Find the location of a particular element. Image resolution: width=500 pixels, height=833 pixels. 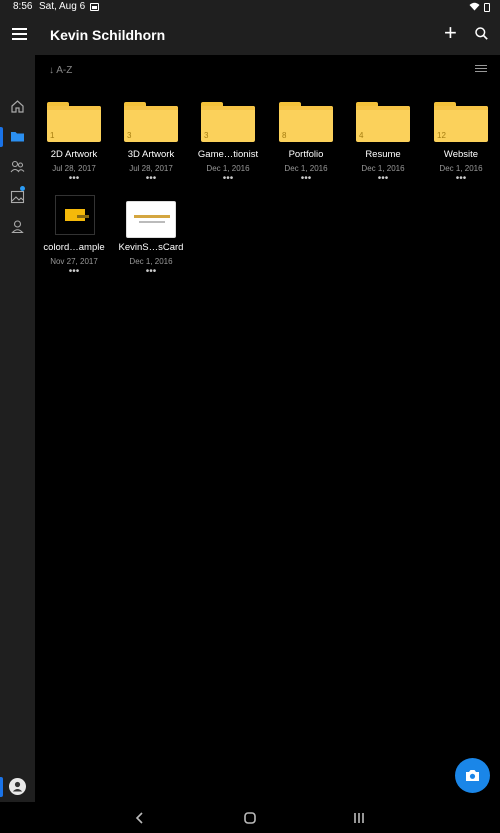

nav-shared is located at coordinates (17, 167).